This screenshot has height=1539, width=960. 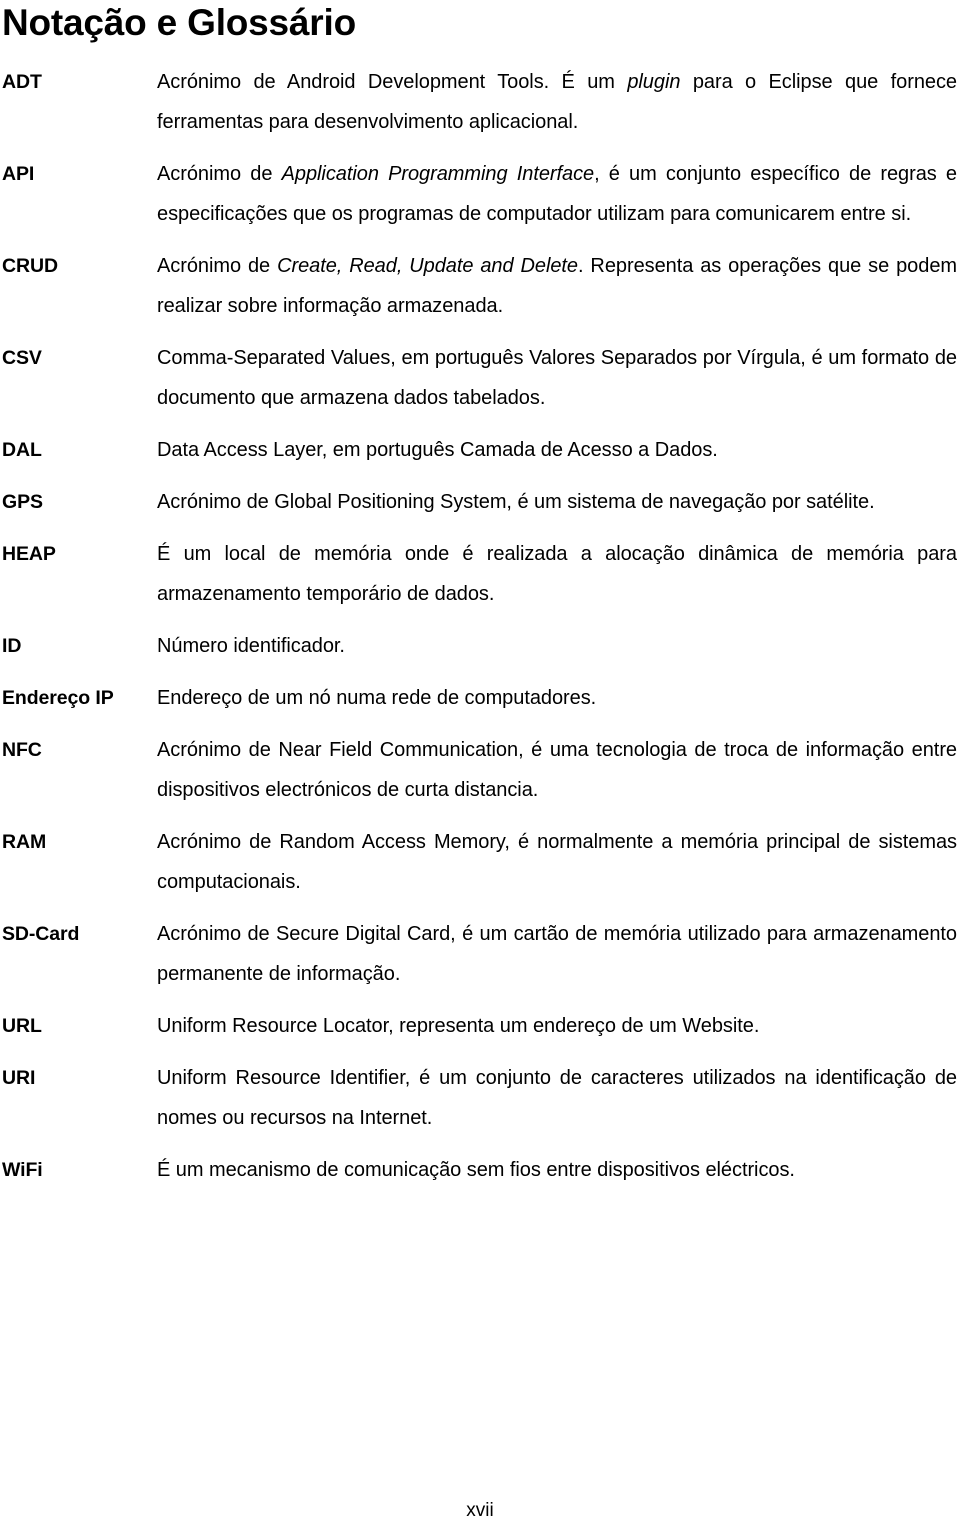 What do you see at coordinates (480, 1510) in the screenshot?
I see `page-number: xvii` at bounding box center [480, 1510].